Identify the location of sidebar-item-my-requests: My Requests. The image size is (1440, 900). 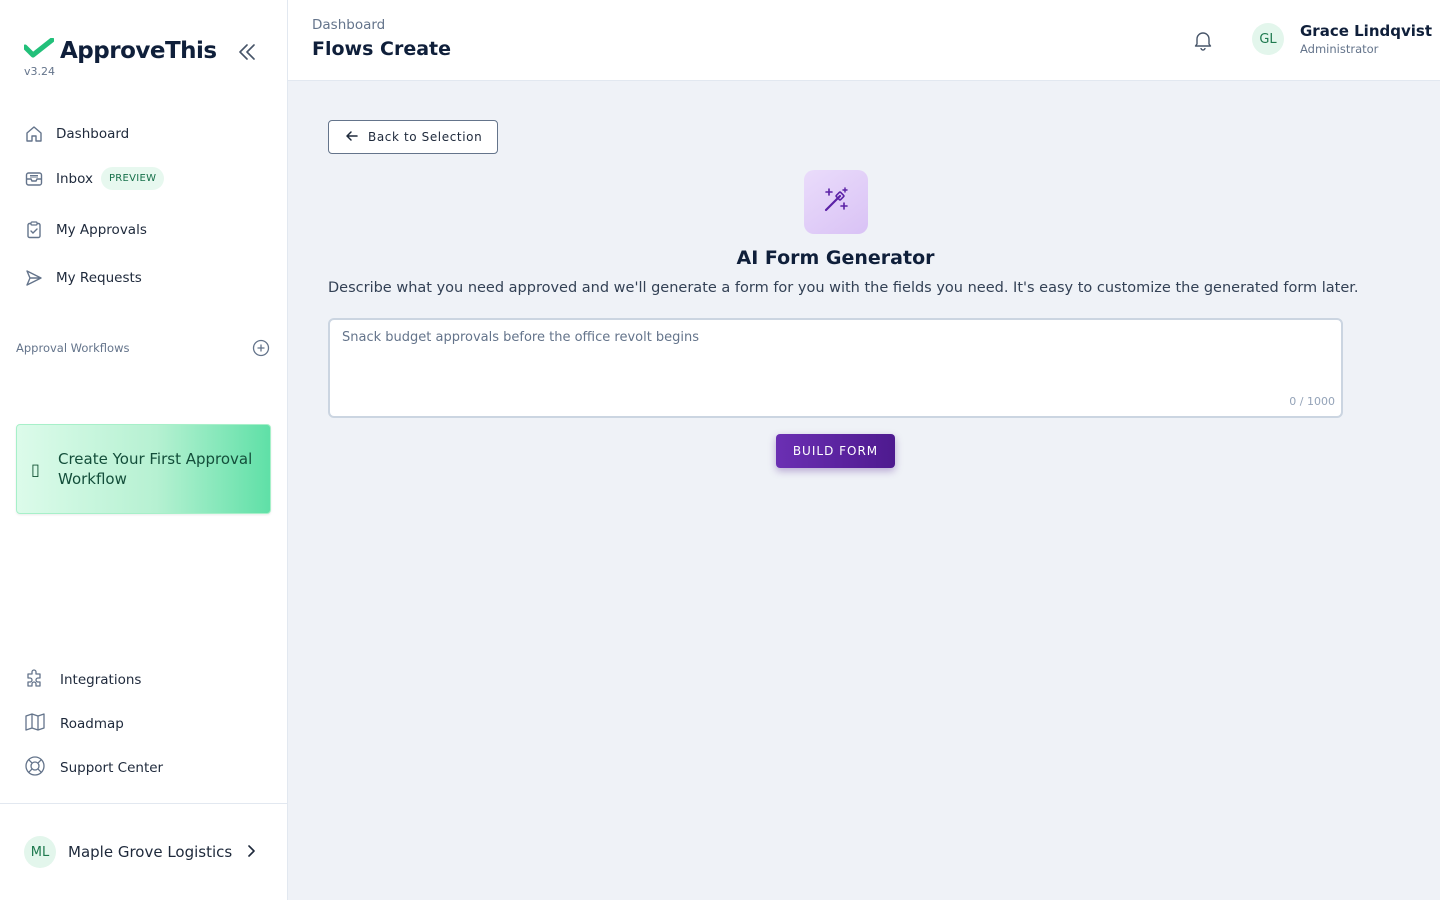
(83, 278).